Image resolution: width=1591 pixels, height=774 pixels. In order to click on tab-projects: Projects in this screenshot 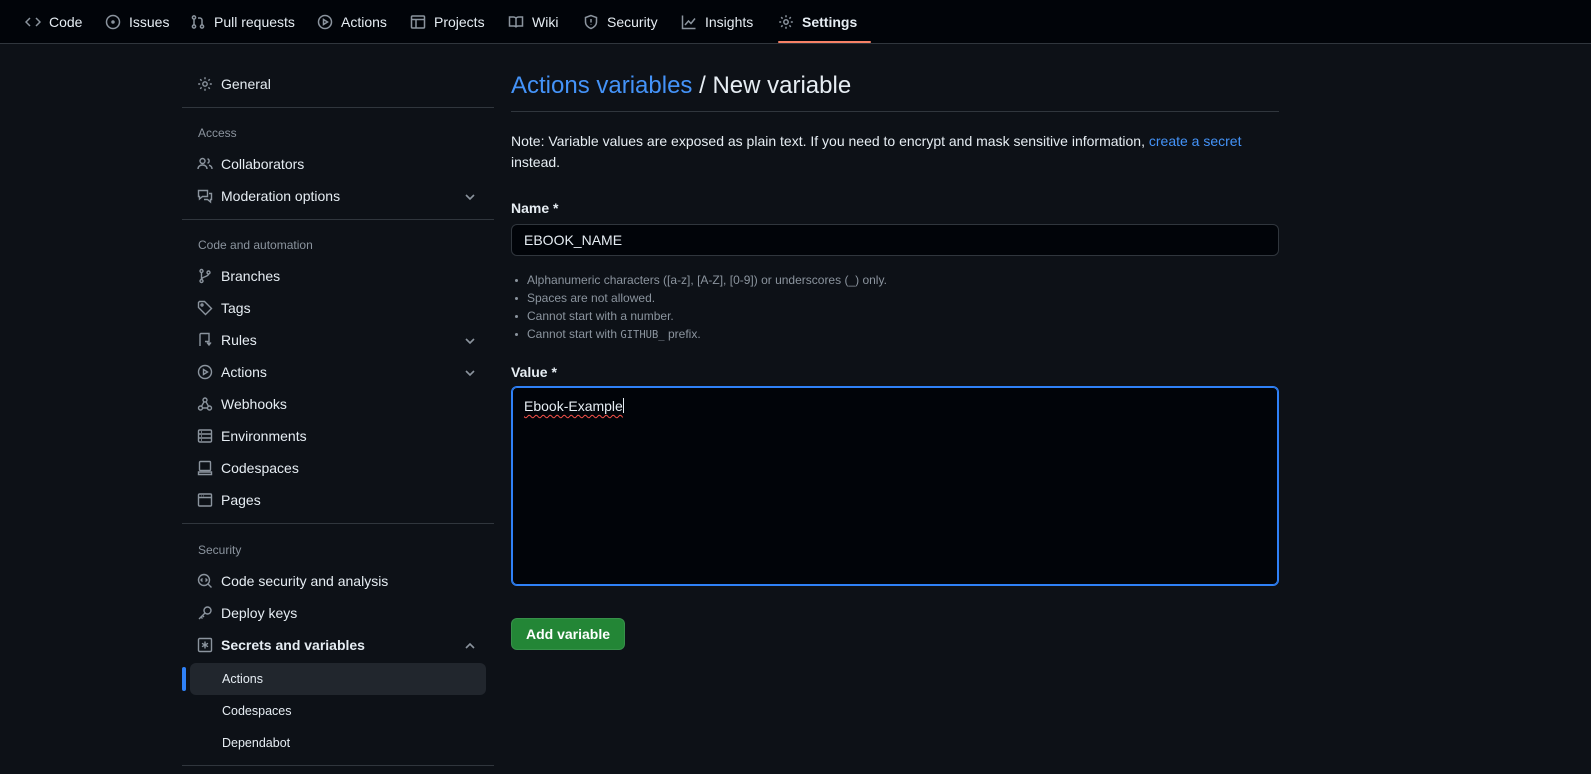, I will do `click(447, 22)`.